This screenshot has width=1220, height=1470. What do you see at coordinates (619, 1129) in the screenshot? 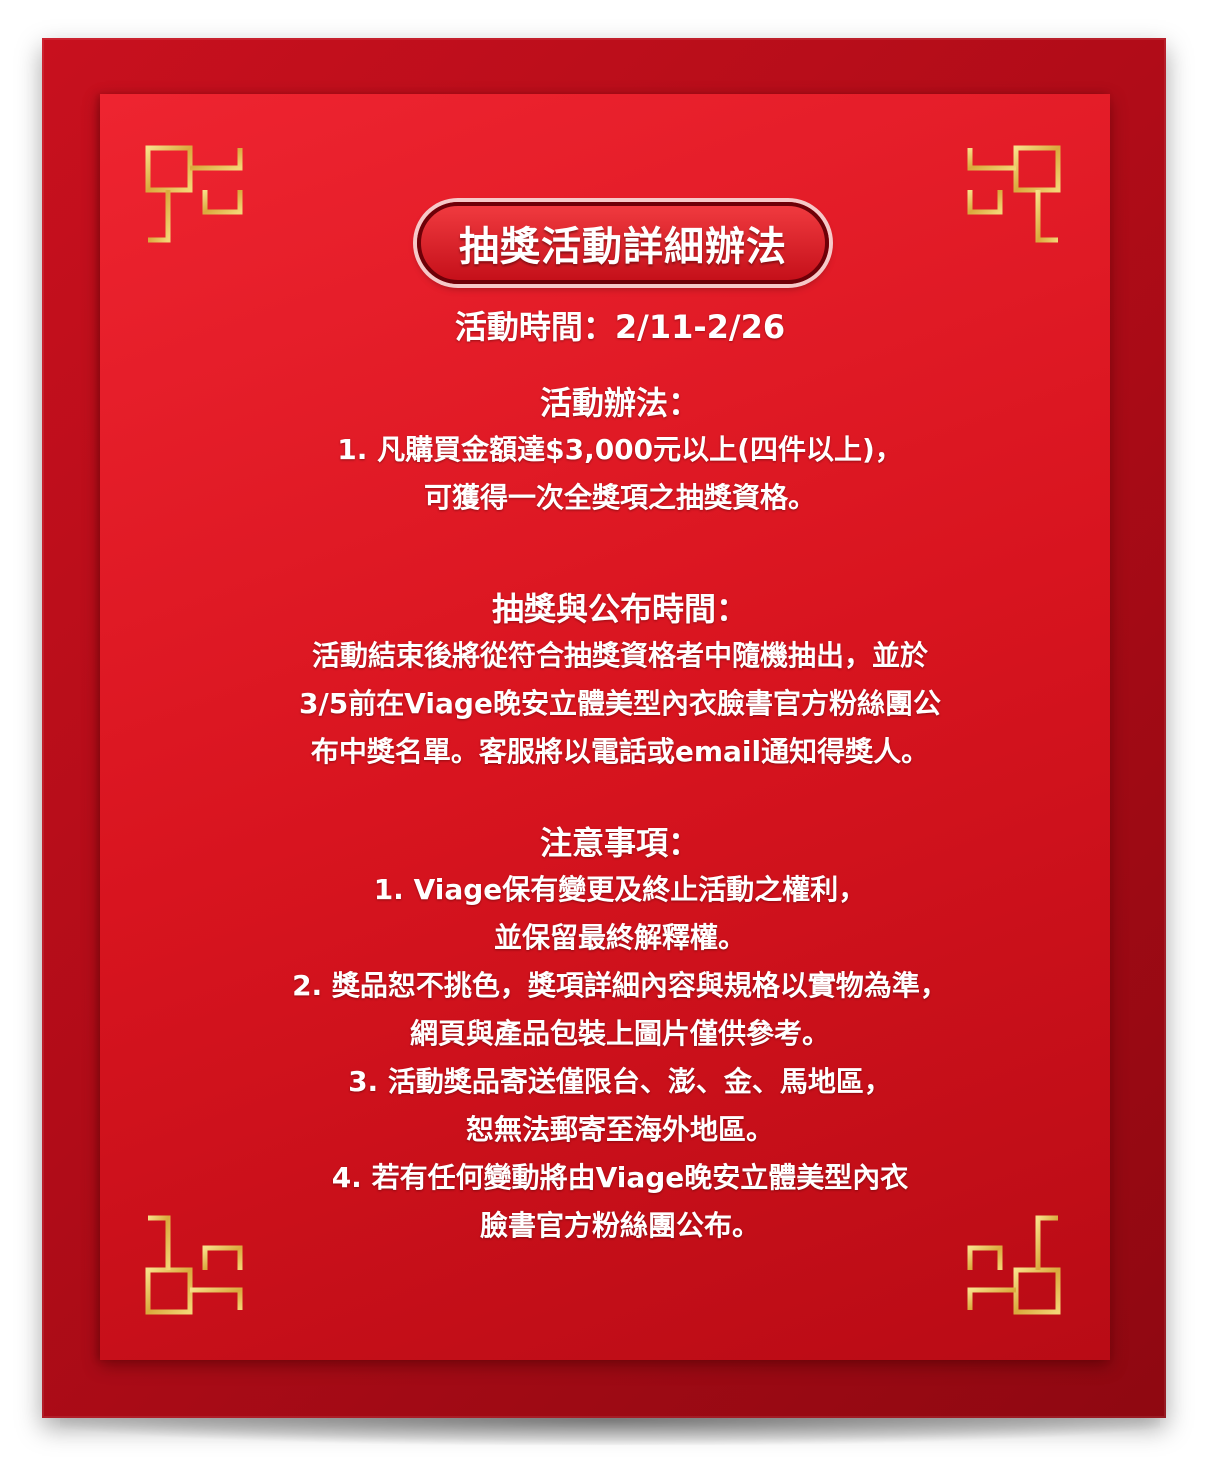
I see `notes-line: 恕無法郵寄至海外地區。` at bounding box center [619, 1129].